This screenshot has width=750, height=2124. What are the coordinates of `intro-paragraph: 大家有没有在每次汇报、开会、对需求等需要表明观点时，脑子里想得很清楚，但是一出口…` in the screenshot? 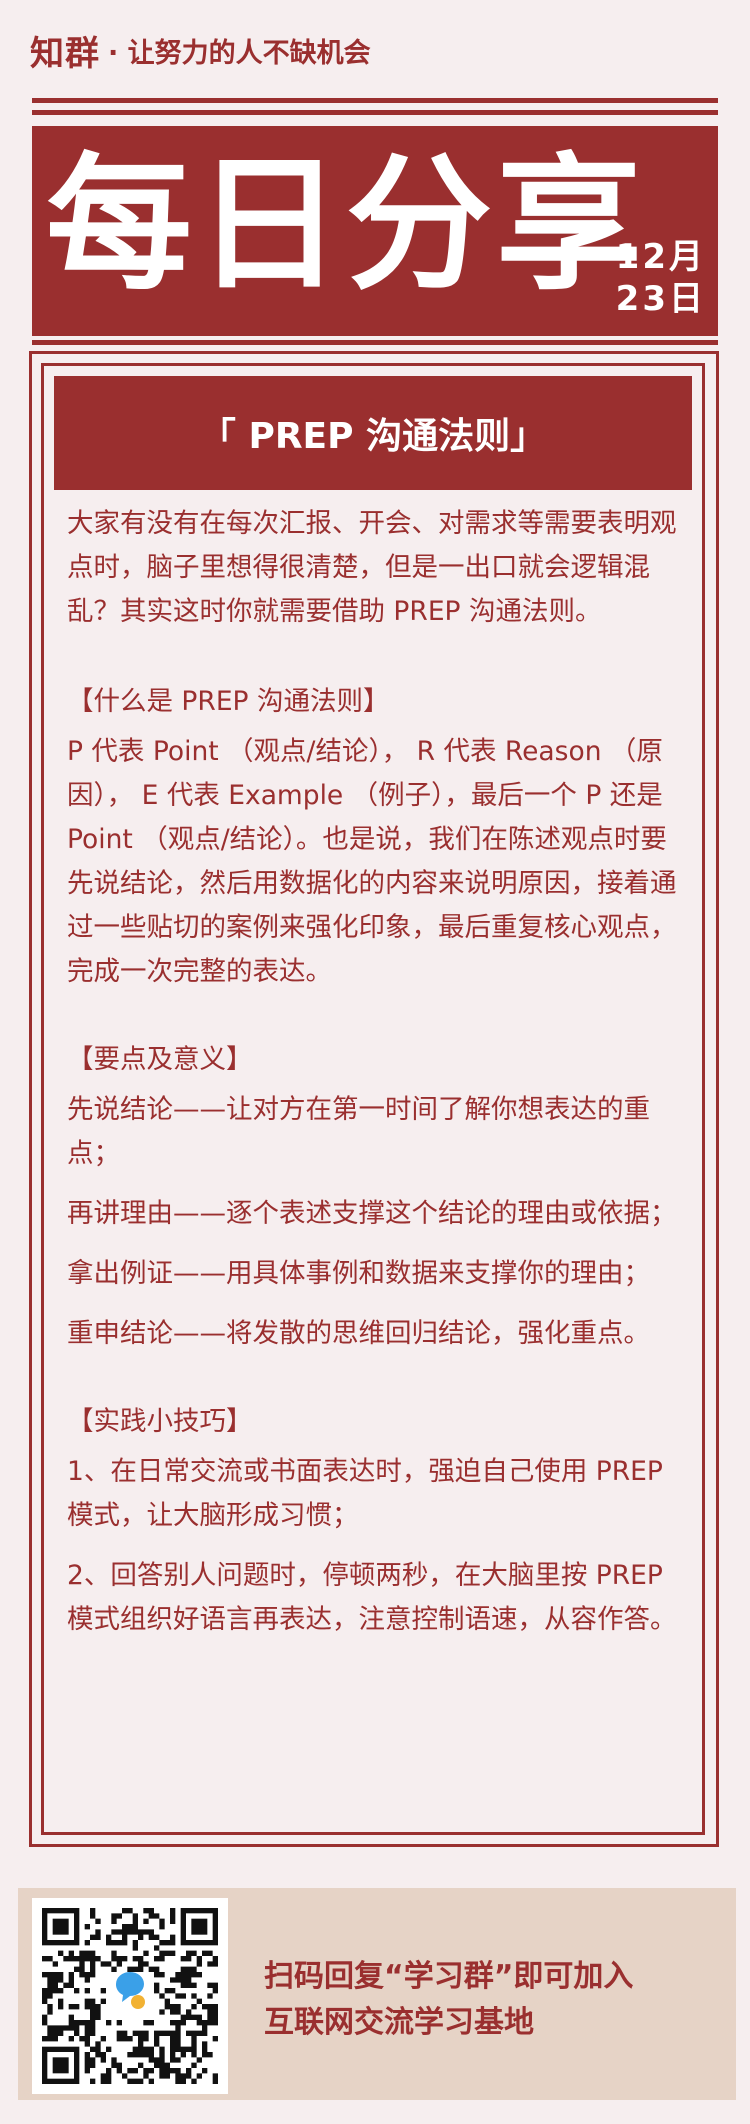 It's located at (372, 567).